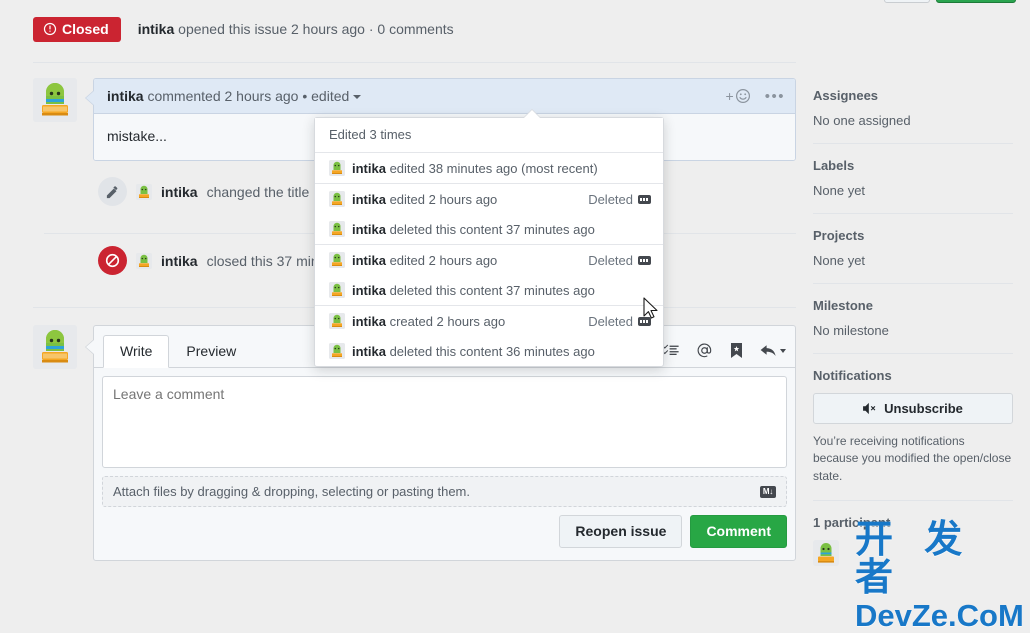 The image size is (1030, 633). What do you see at coordinates (767, 491) in the screenshot?
I see `markdown-icon: M↓` at bounding box center [767, 491].